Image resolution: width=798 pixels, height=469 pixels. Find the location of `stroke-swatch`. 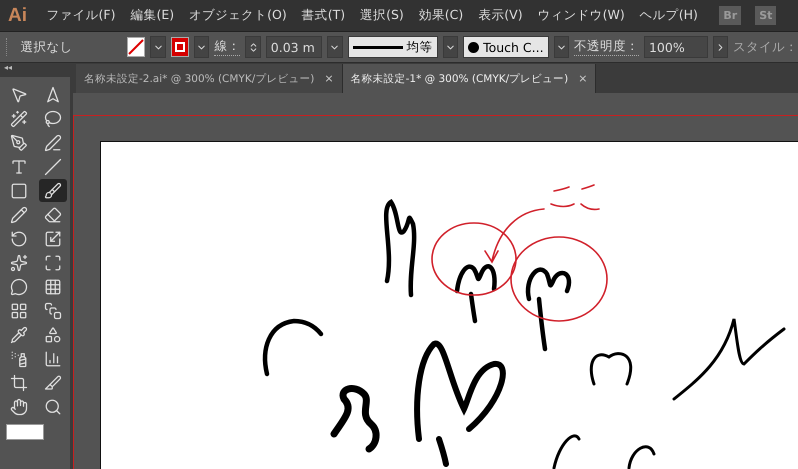

stroke-swatch is located at coordinates (179, 47).